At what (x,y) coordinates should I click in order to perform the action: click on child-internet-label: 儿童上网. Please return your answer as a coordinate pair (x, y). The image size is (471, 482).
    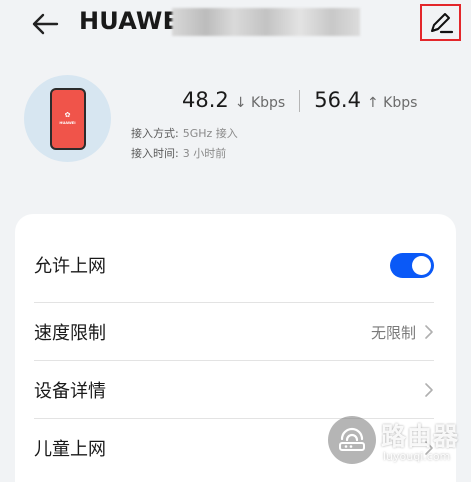
    Looking at the image, I should click on (70, 449).